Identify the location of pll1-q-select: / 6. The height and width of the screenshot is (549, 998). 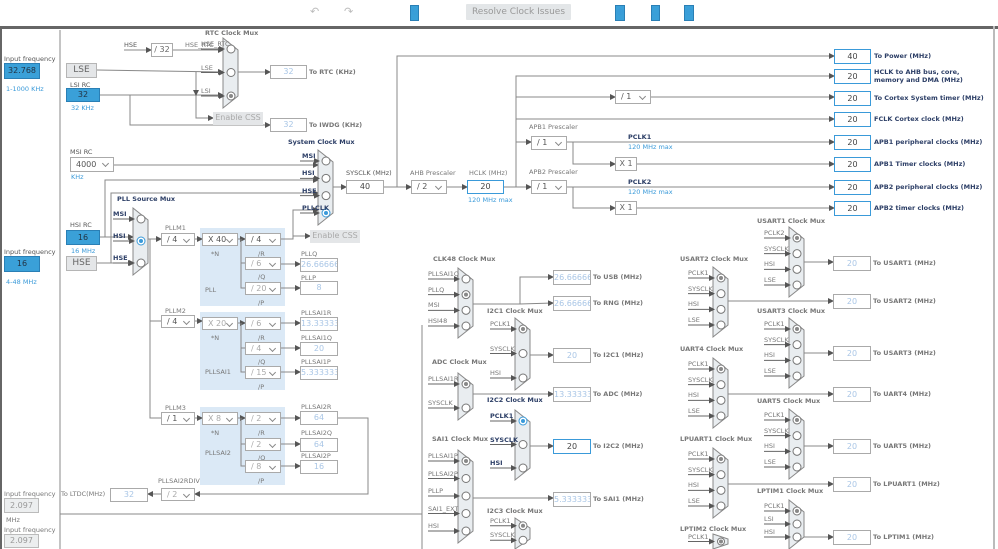
(263, 263).